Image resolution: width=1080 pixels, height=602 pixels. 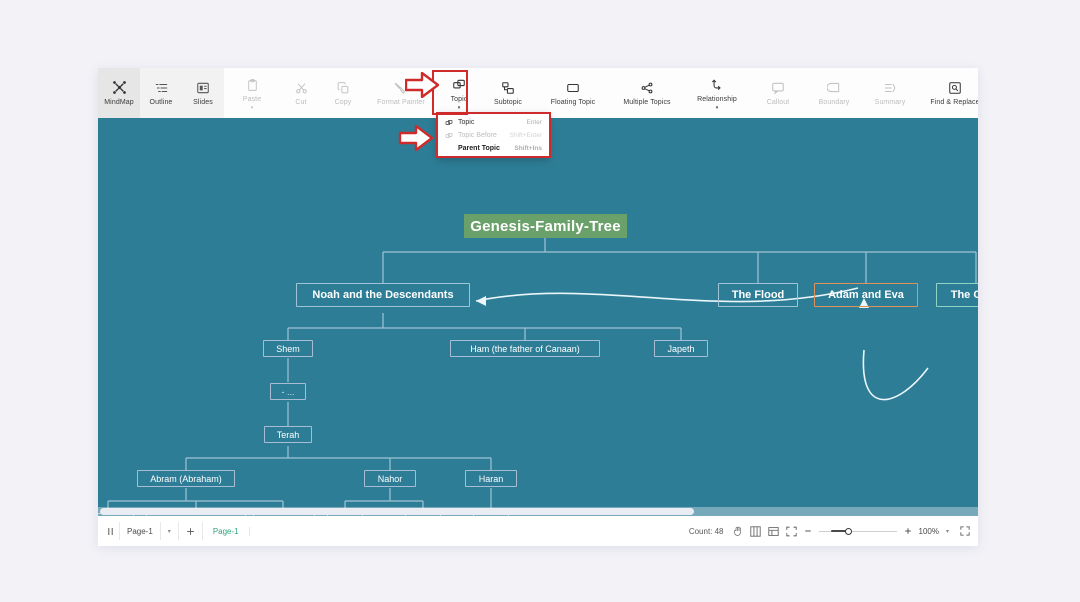 I want to click on page-dropdown-button: ▾, so click(x=170, y=531).